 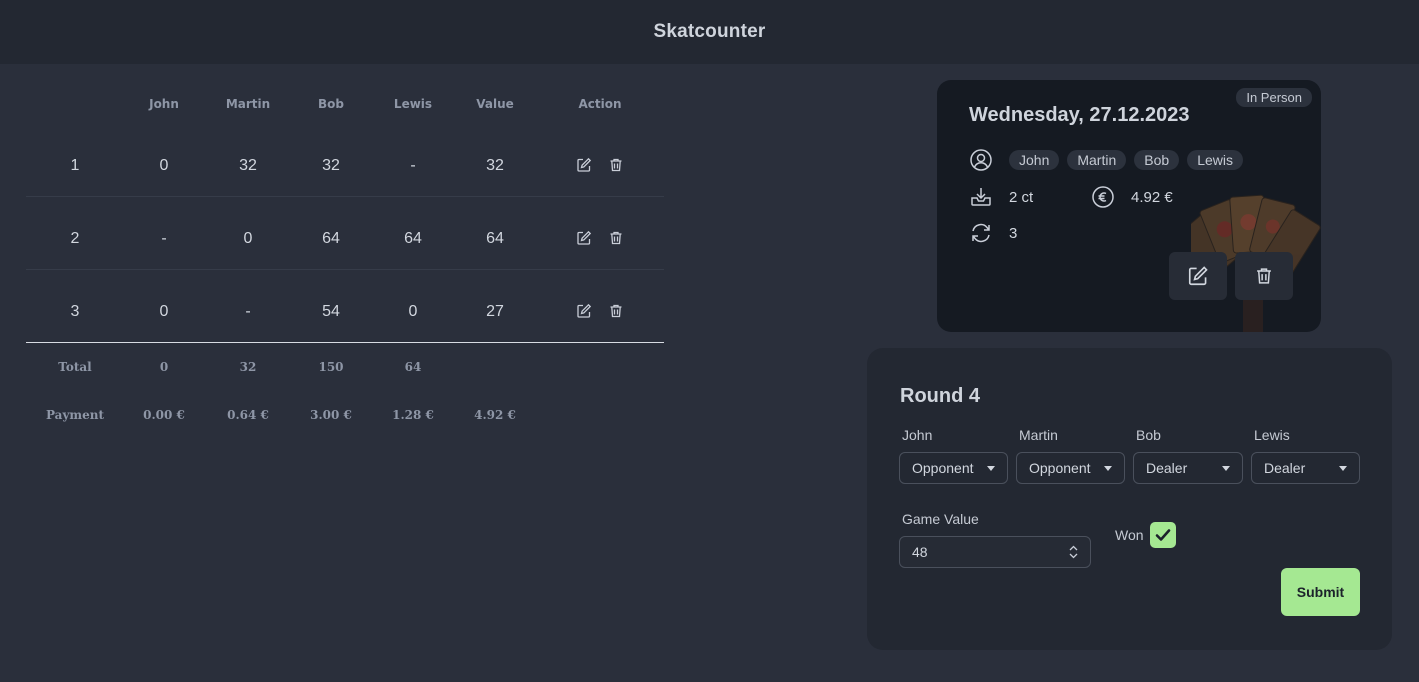 What do you see at coordinates (164, 367) in the screenshot?
I see `total-john: 0` at bounding box center [164, 367].